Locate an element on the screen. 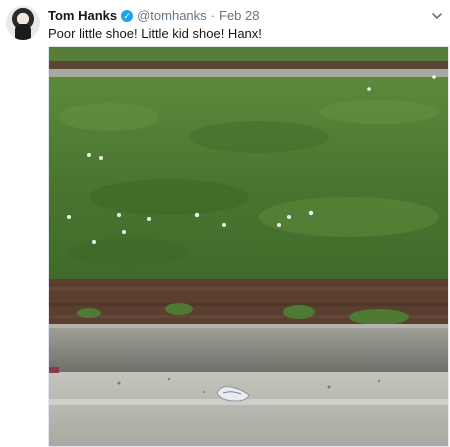  author-name: Tom Hanks is located at coordinates (82, 16).